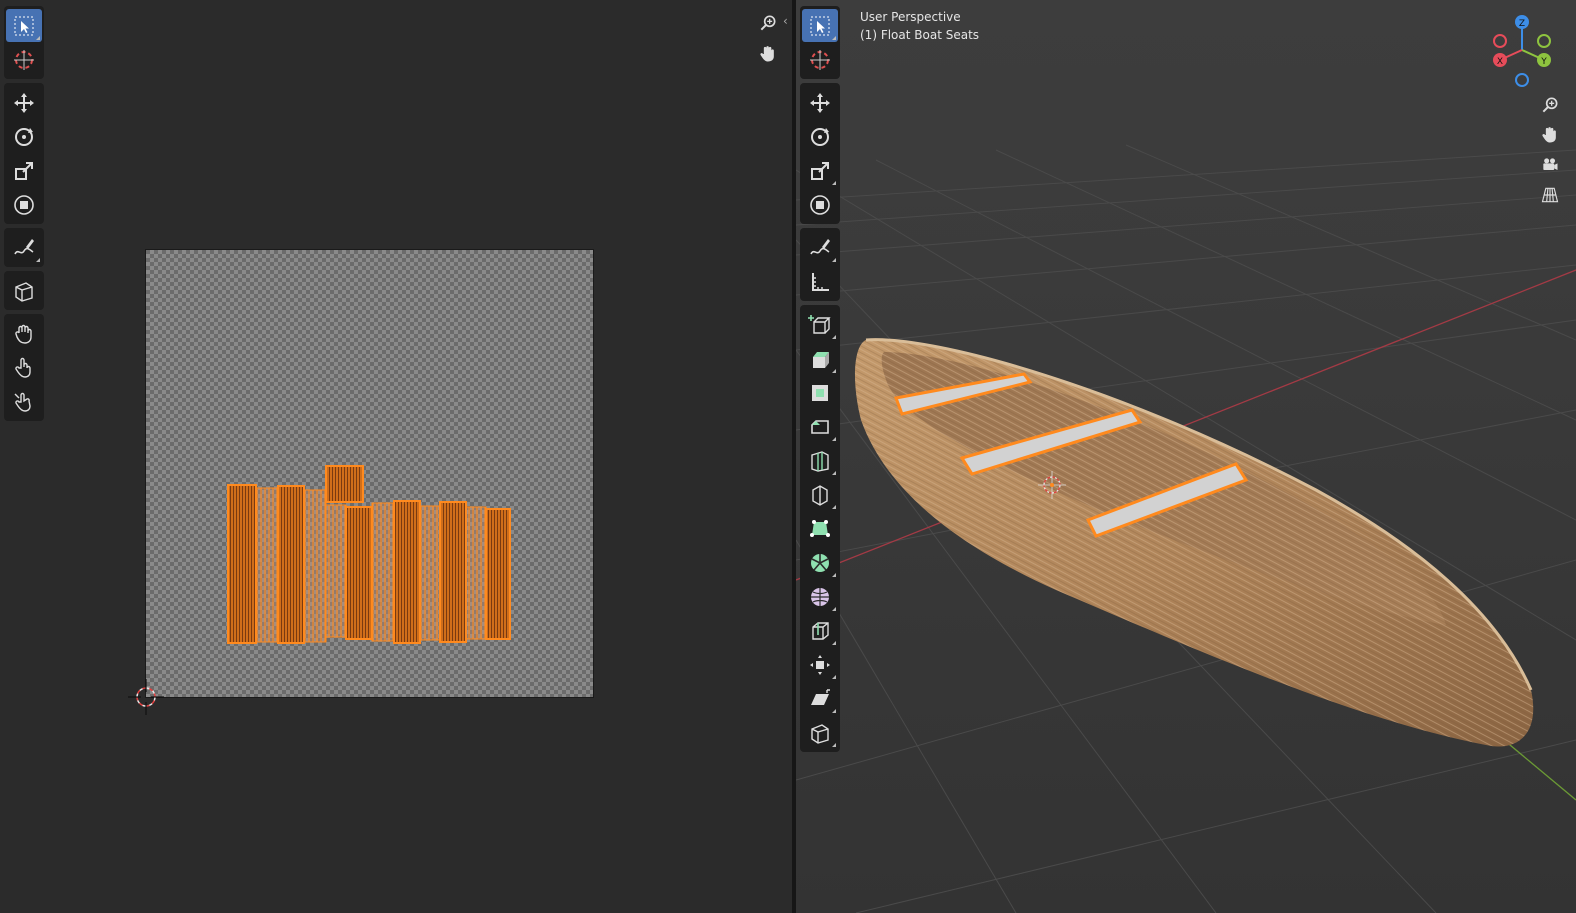  I want to click on vp-zoom-button, so click(1550, 105).